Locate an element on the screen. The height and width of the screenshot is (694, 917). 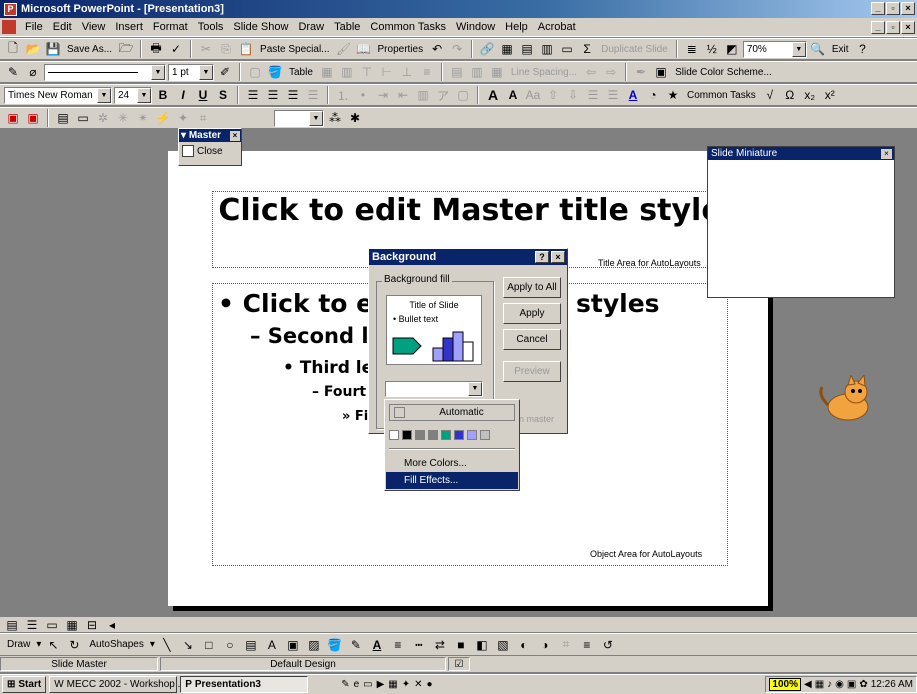
list-bullets-icon: ☰ is located at coordinates (613, 95).